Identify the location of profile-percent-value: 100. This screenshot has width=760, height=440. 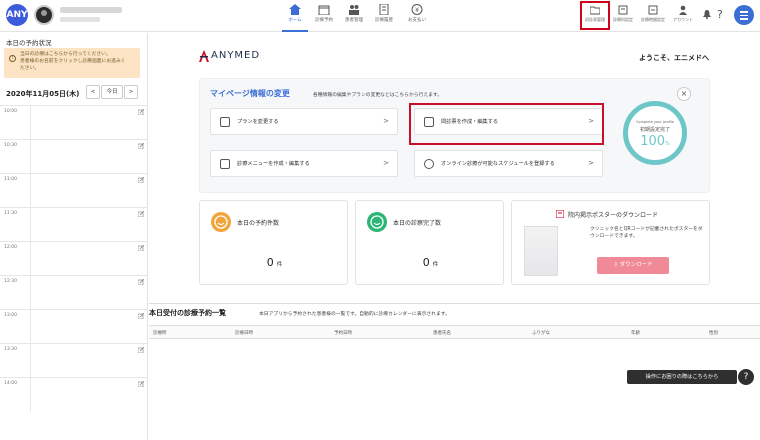
(653, 141).